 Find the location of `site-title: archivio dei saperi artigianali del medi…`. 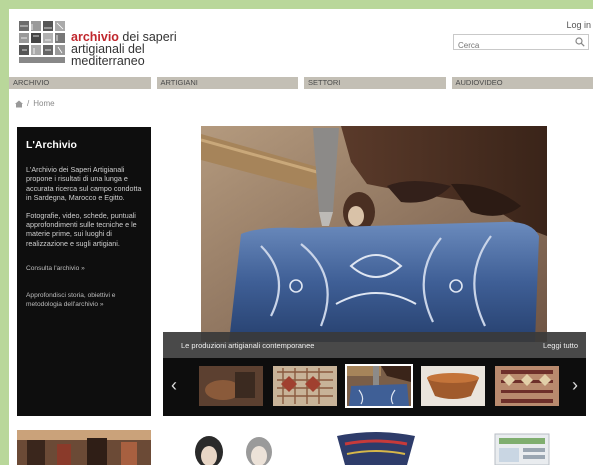

site-title: archivio dei saperi artigianali del medi… is located at coordinates (124, 49).